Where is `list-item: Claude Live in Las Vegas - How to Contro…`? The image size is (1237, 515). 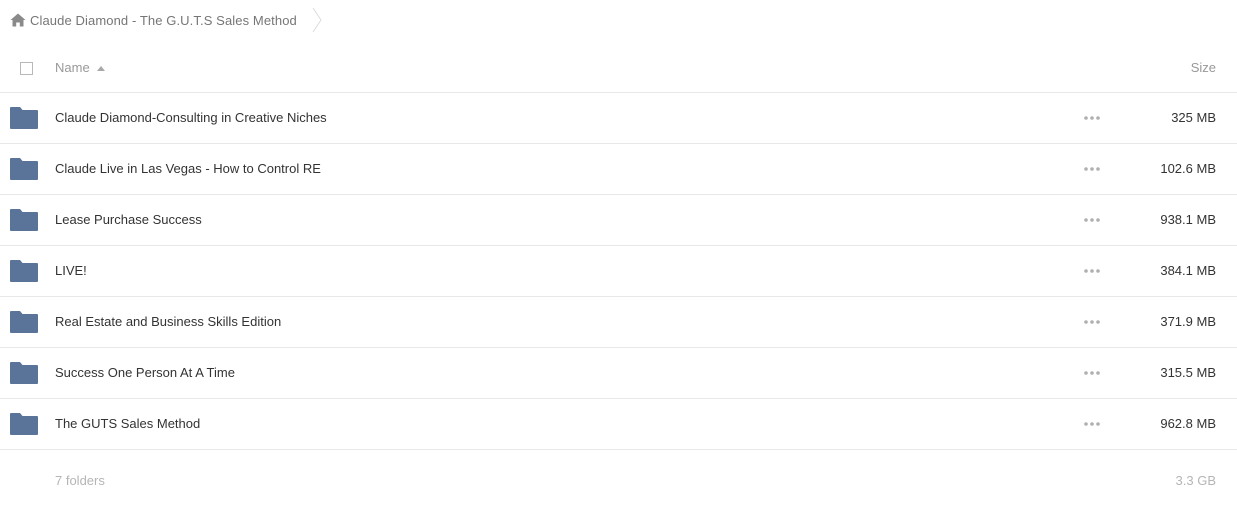 list-item: Claude Live in Las Vegas - How to Contro… is located at coordinates (618, 169).